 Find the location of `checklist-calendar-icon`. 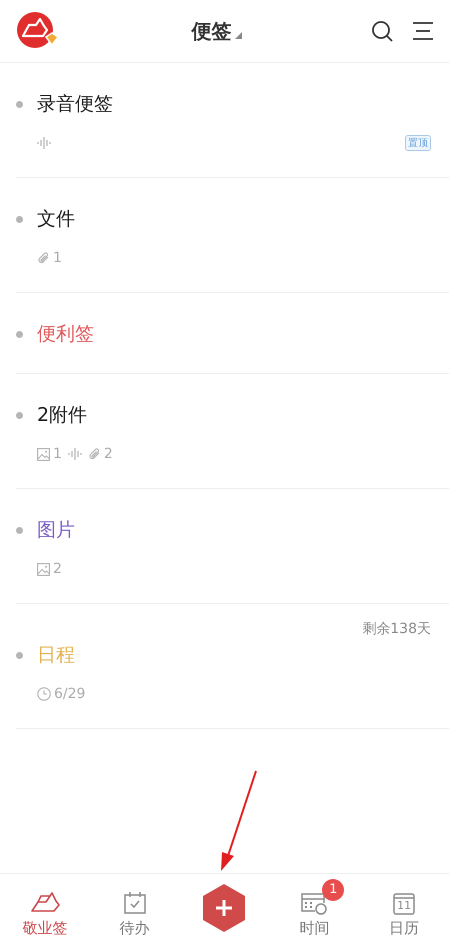

checklist-calendar-icon is located at coordinates (134, 902).